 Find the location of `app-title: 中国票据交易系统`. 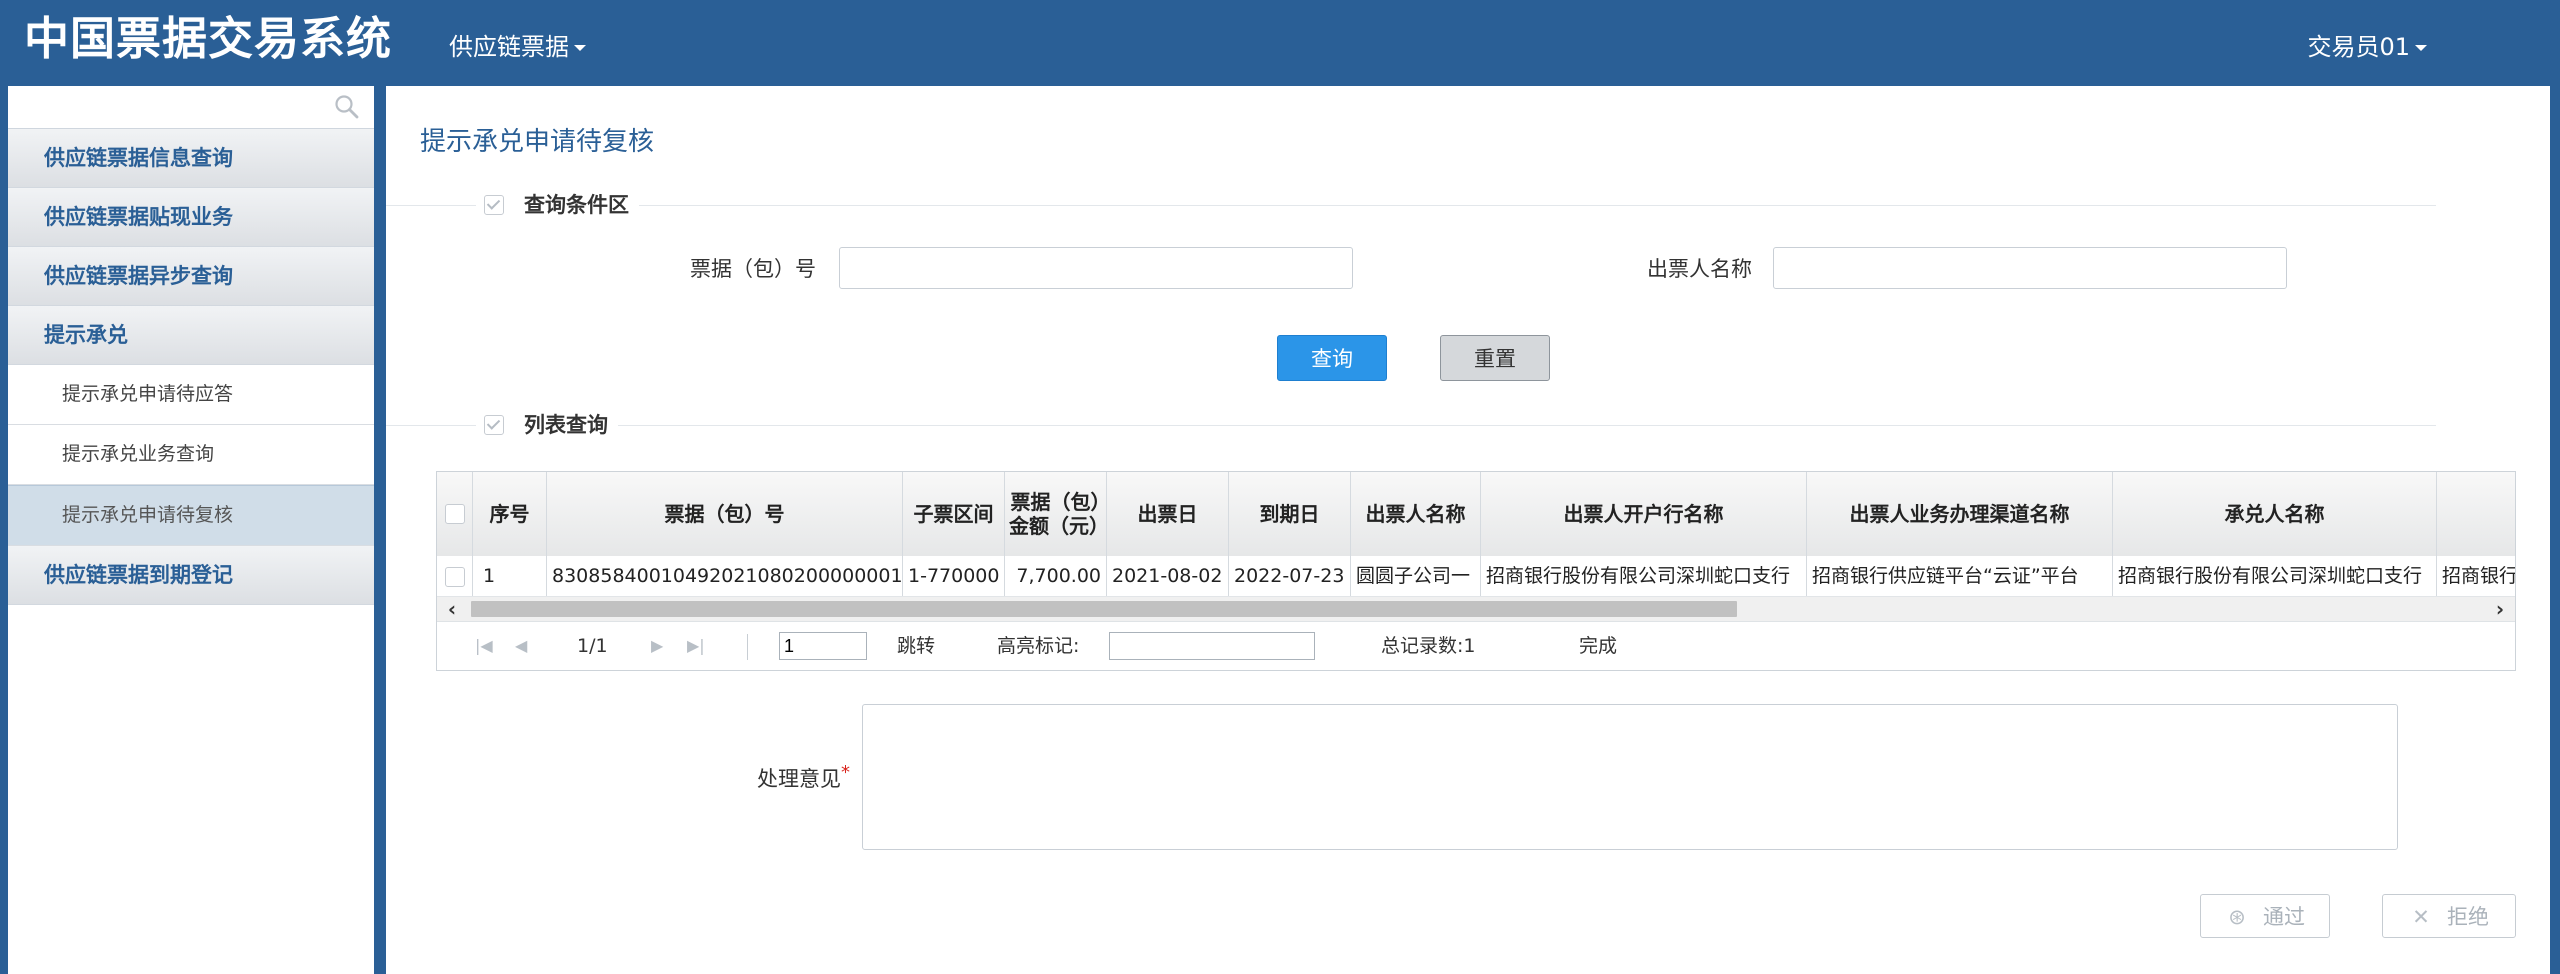

app-title: 中国票据交易系统 is located at coordinates (208, 38).